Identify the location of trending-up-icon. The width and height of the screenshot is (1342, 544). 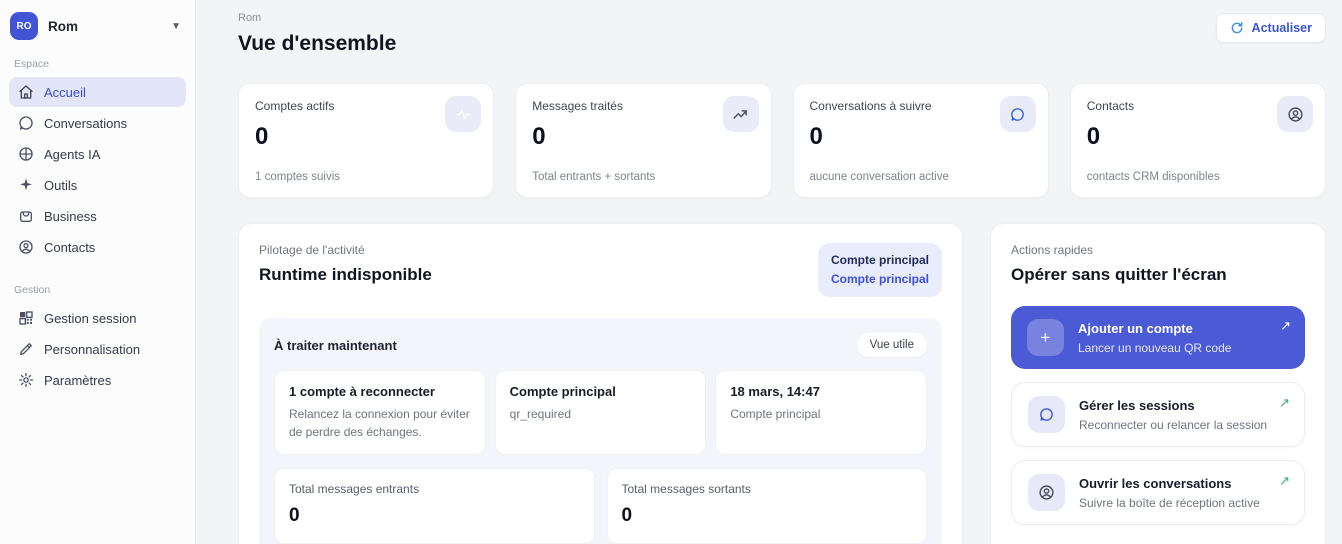
(740, 114).